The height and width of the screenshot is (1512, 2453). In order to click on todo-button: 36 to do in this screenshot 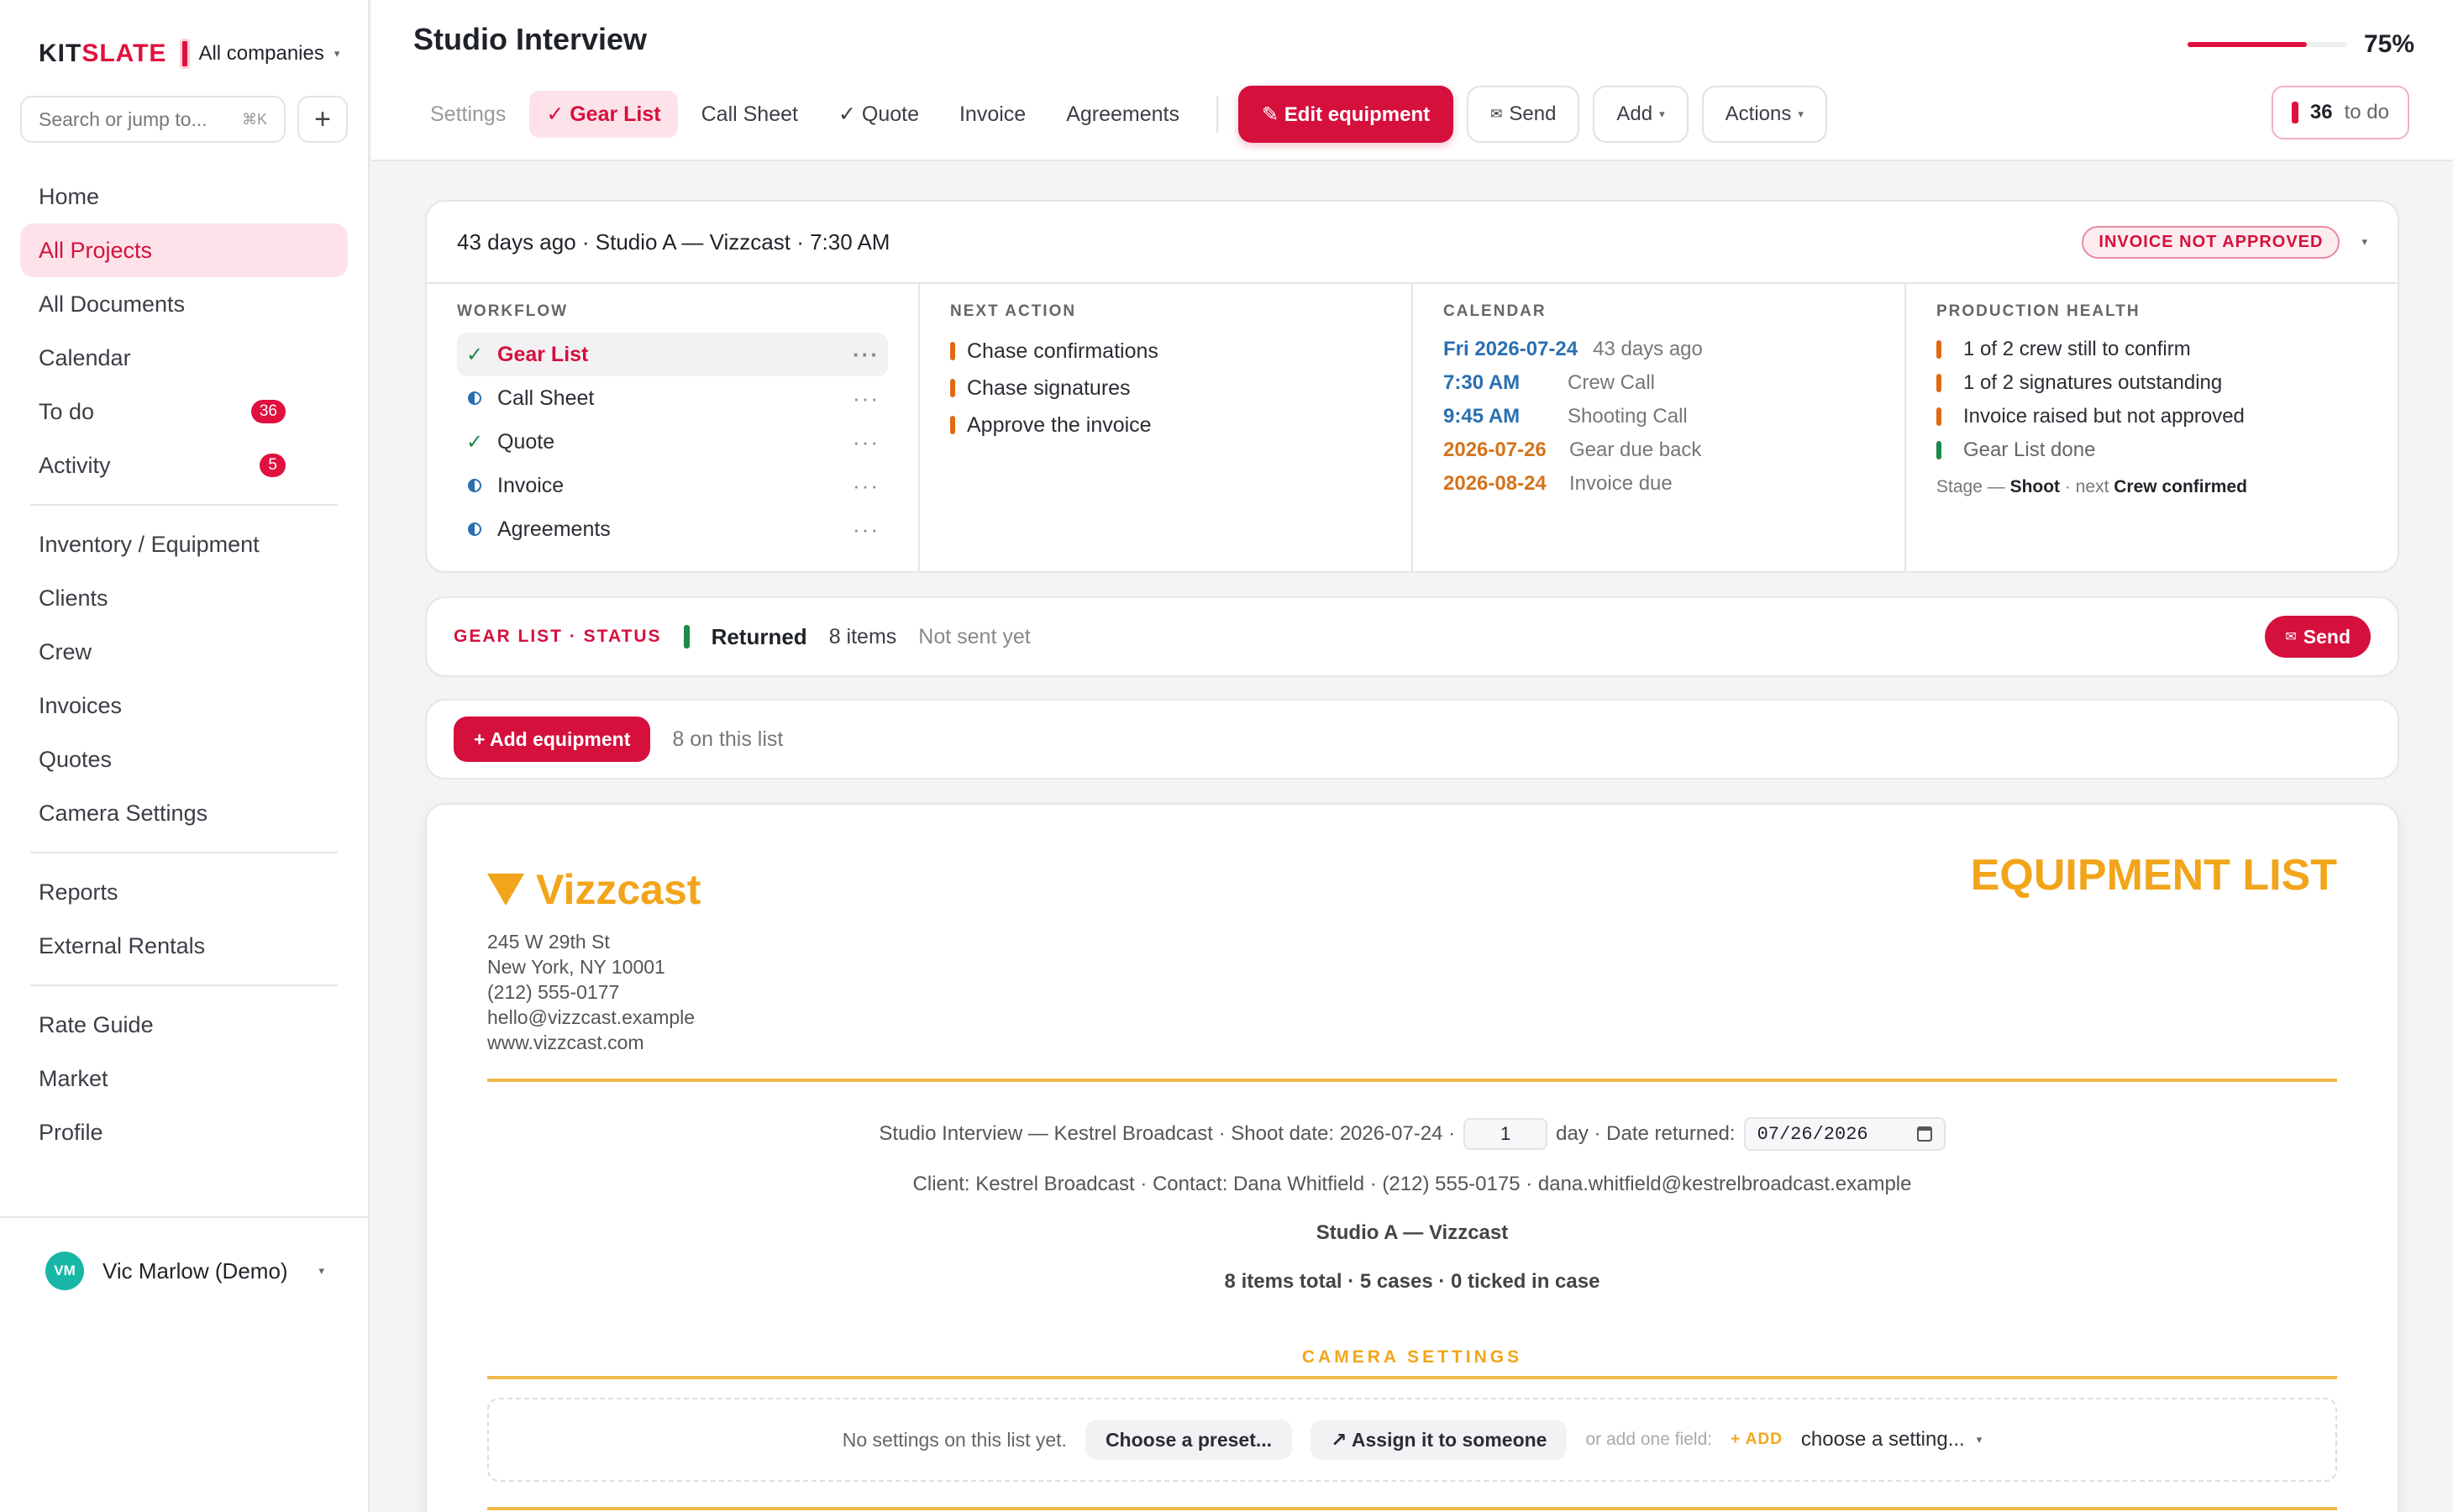, I will do `click(2340, 112)`.